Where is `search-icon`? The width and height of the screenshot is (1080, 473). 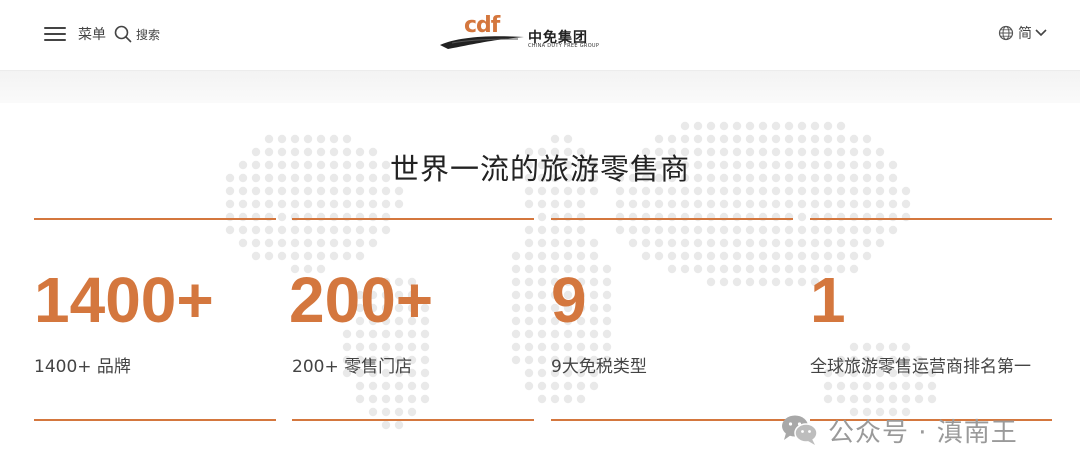
search-icon is located at coordinates (123, 34).